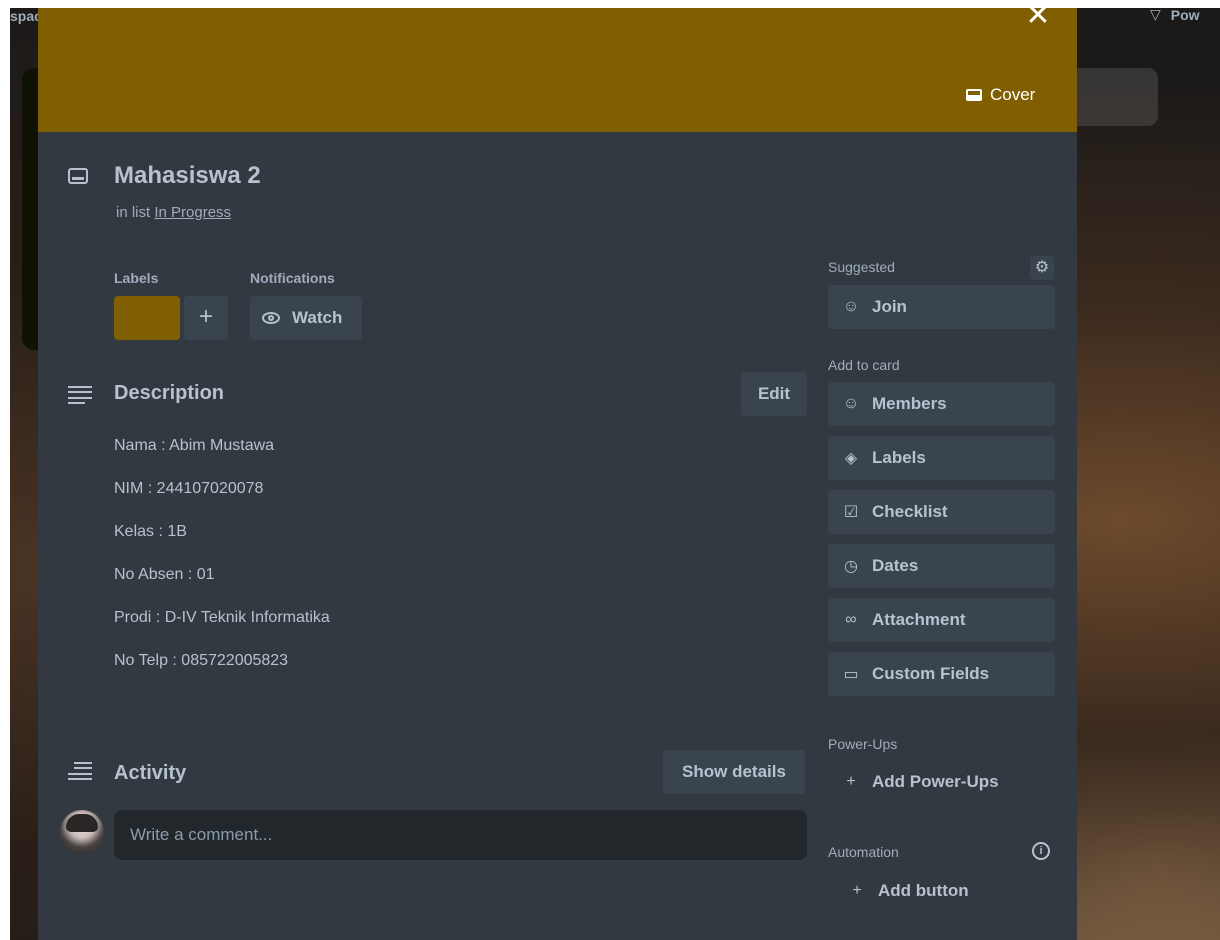 This screenshot has height=940, width=1220. I want to click on checkbox-icon: ☑, so click(851, 512).